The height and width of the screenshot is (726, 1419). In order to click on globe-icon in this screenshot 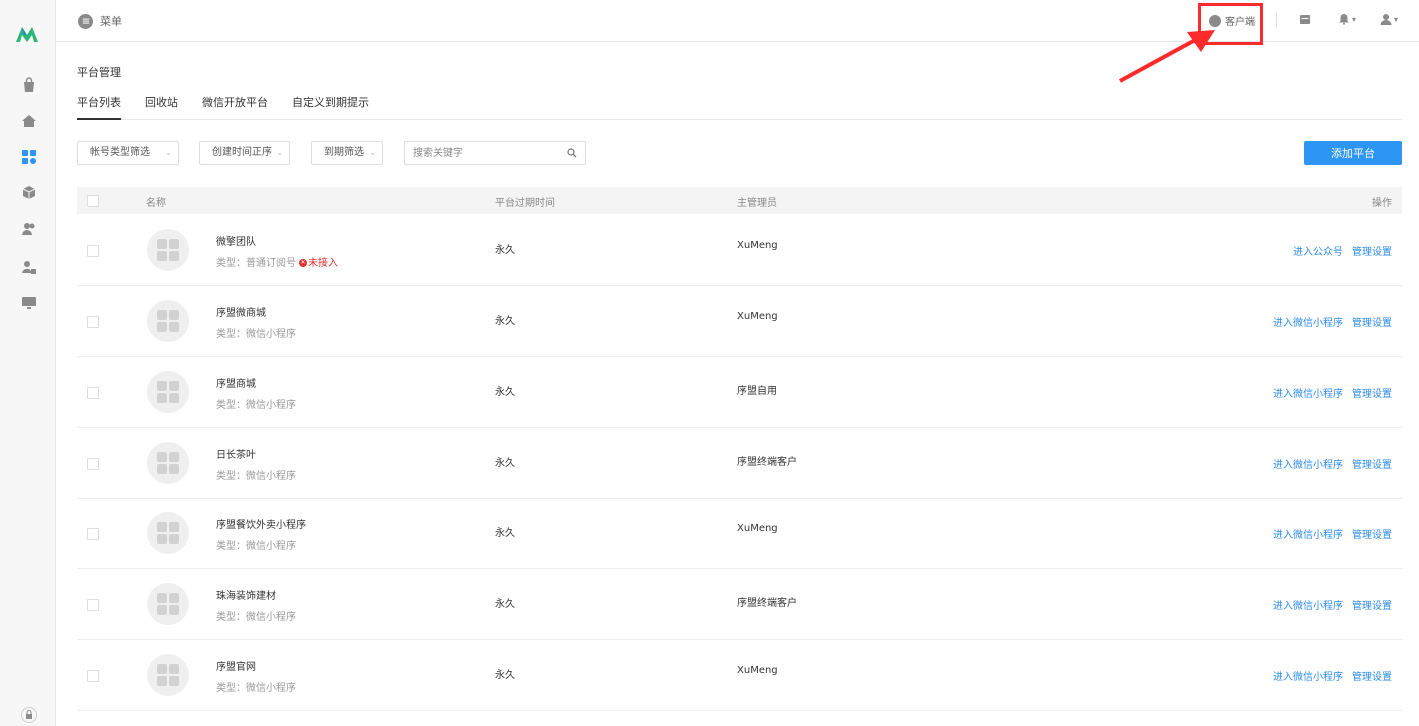, I will do `click(1215, 20)`.